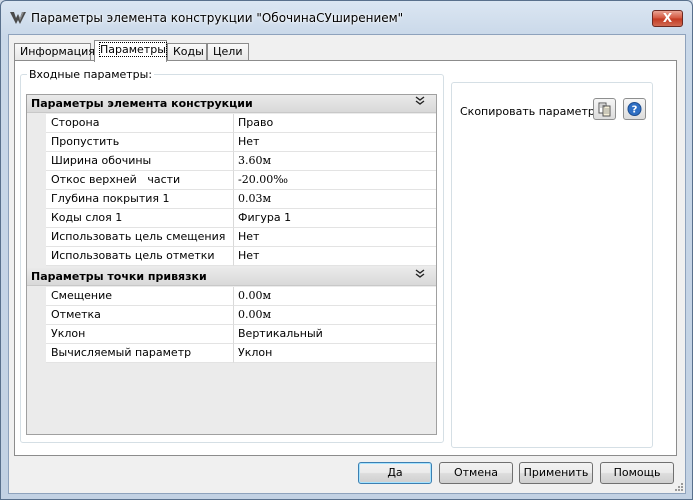 This screenshot has width=693, height=500. Describe the element at coordinates (637, 473) in the screenshot. I see `help-dialog-button: Помощь` at that location.